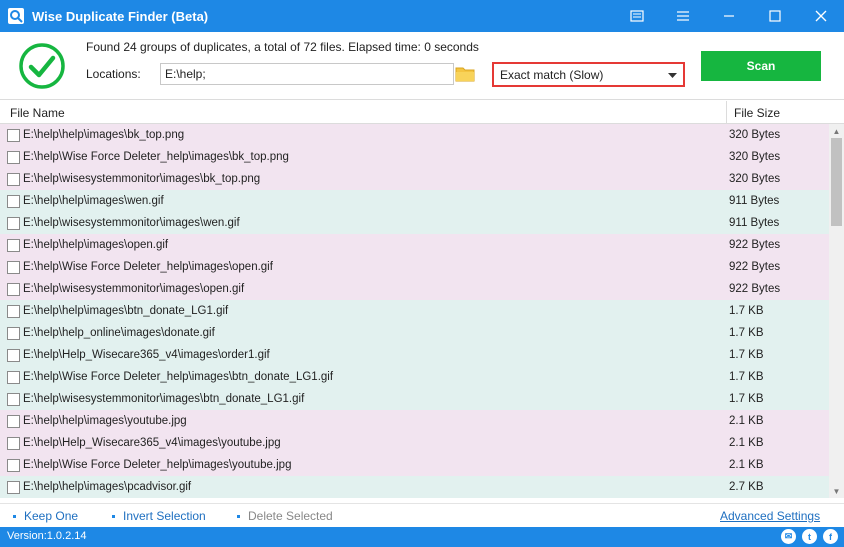 The width and height of the screenshot is (844, 547). I want to click on file-path: E:\help\help\images\btn_donate_LG1.gif, so click(126, 311).